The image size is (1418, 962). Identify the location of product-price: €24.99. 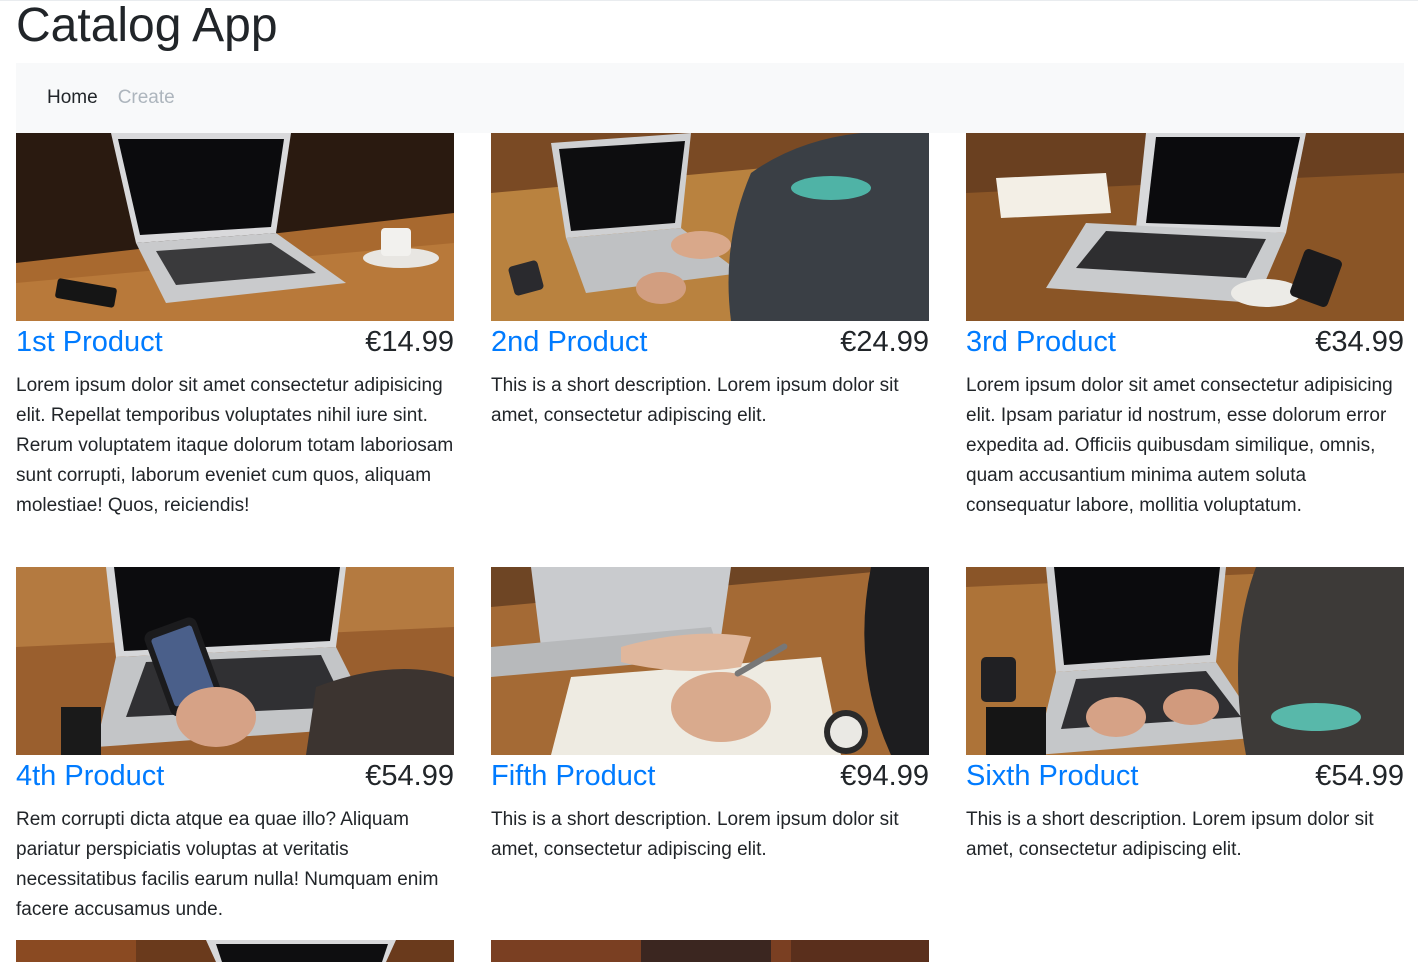
(884, 342).